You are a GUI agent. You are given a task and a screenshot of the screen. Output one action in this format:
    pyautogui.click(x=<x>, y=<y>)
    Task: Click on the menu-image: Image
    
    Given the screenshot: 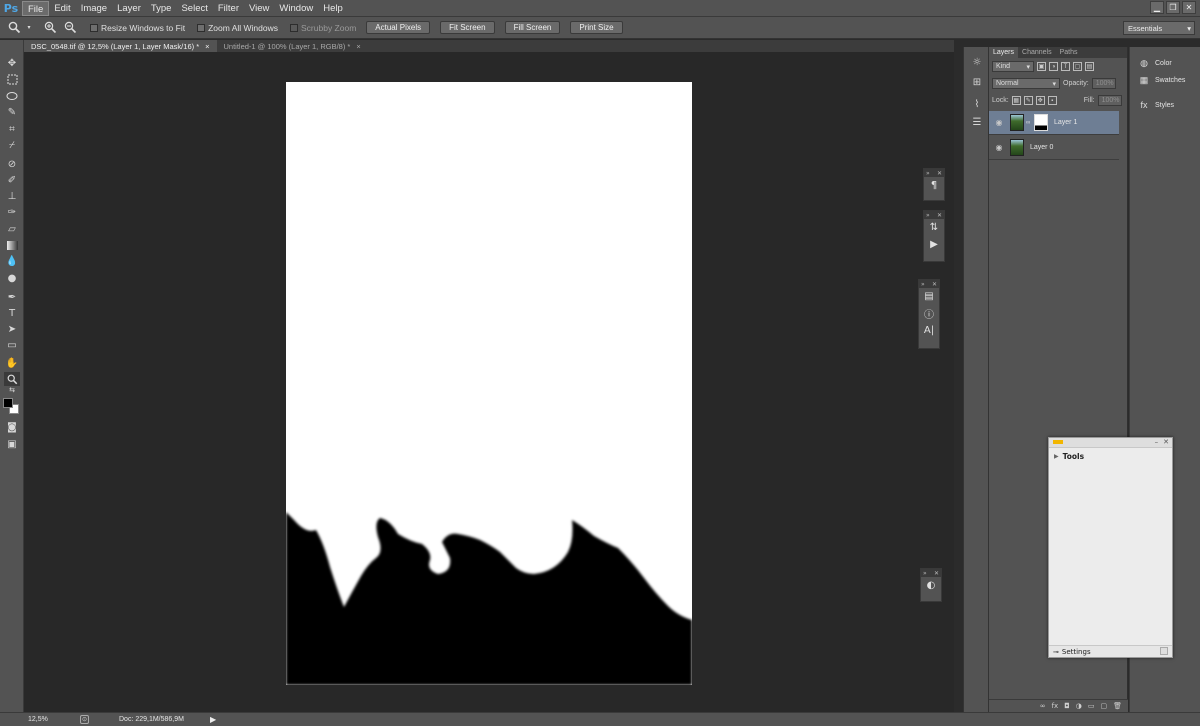 What is the action you would take?
    pyautogui.click(x=94, y=8)
    